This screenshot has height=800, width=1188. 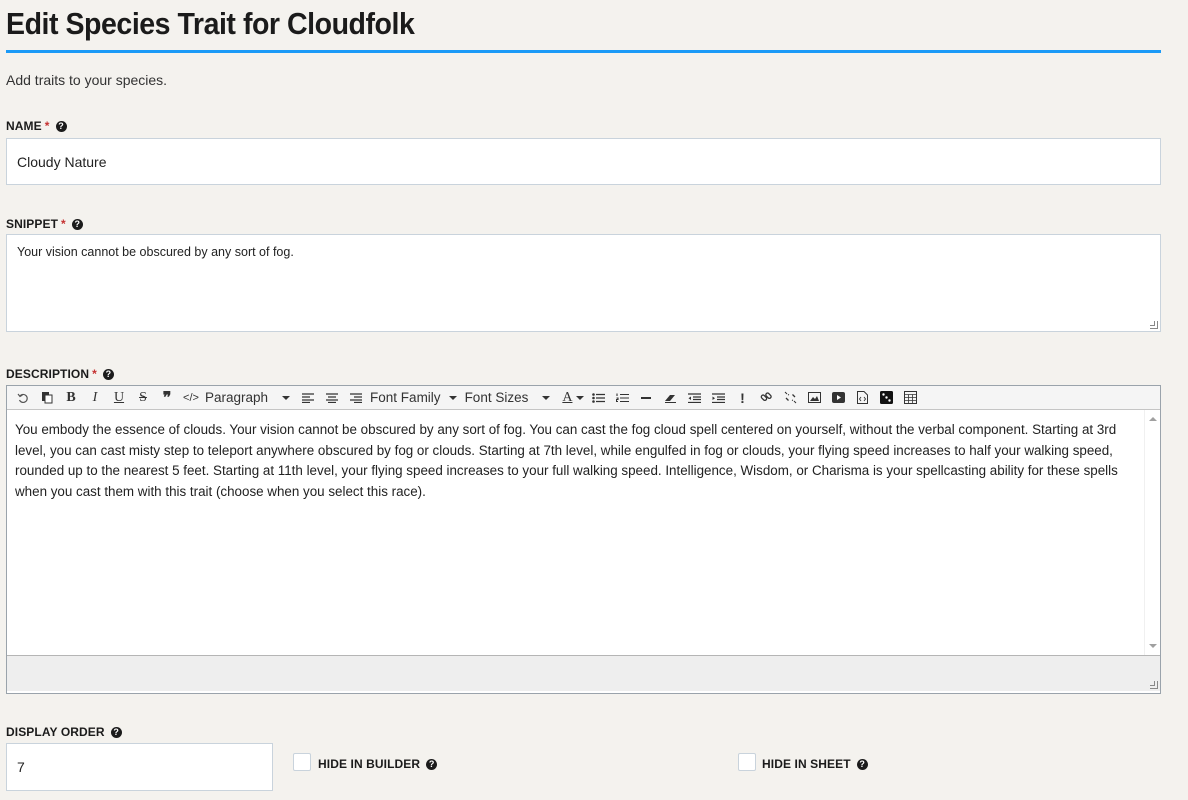 I want to click on source-code-icon, so click(x=862, y=398).